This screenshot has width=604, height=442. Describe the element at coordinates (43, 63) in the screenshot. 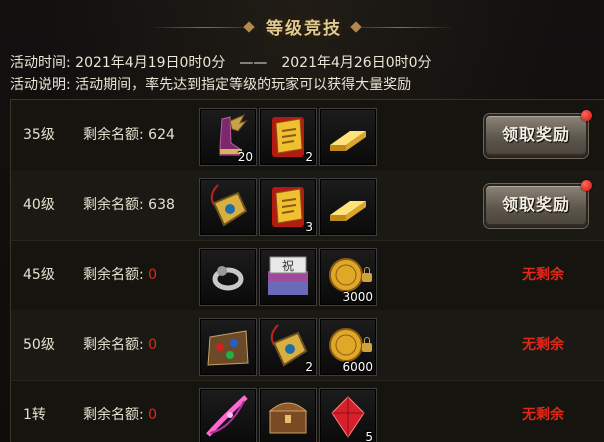

I see `activity-time-label: 活动时间:` at that location.